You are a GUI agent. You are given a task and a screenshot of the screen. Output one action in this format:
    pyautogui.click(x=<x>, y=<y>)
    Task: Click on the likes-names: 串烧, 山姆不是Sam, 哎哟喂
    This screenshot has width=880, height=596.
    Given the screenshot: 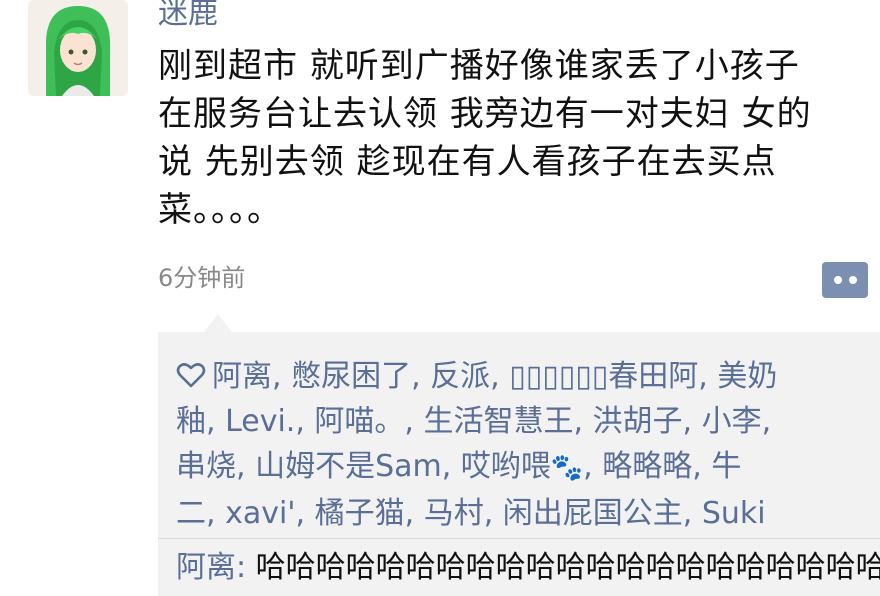 What is the action you would take?
    pyautogui.click(x=363, y=466)
    